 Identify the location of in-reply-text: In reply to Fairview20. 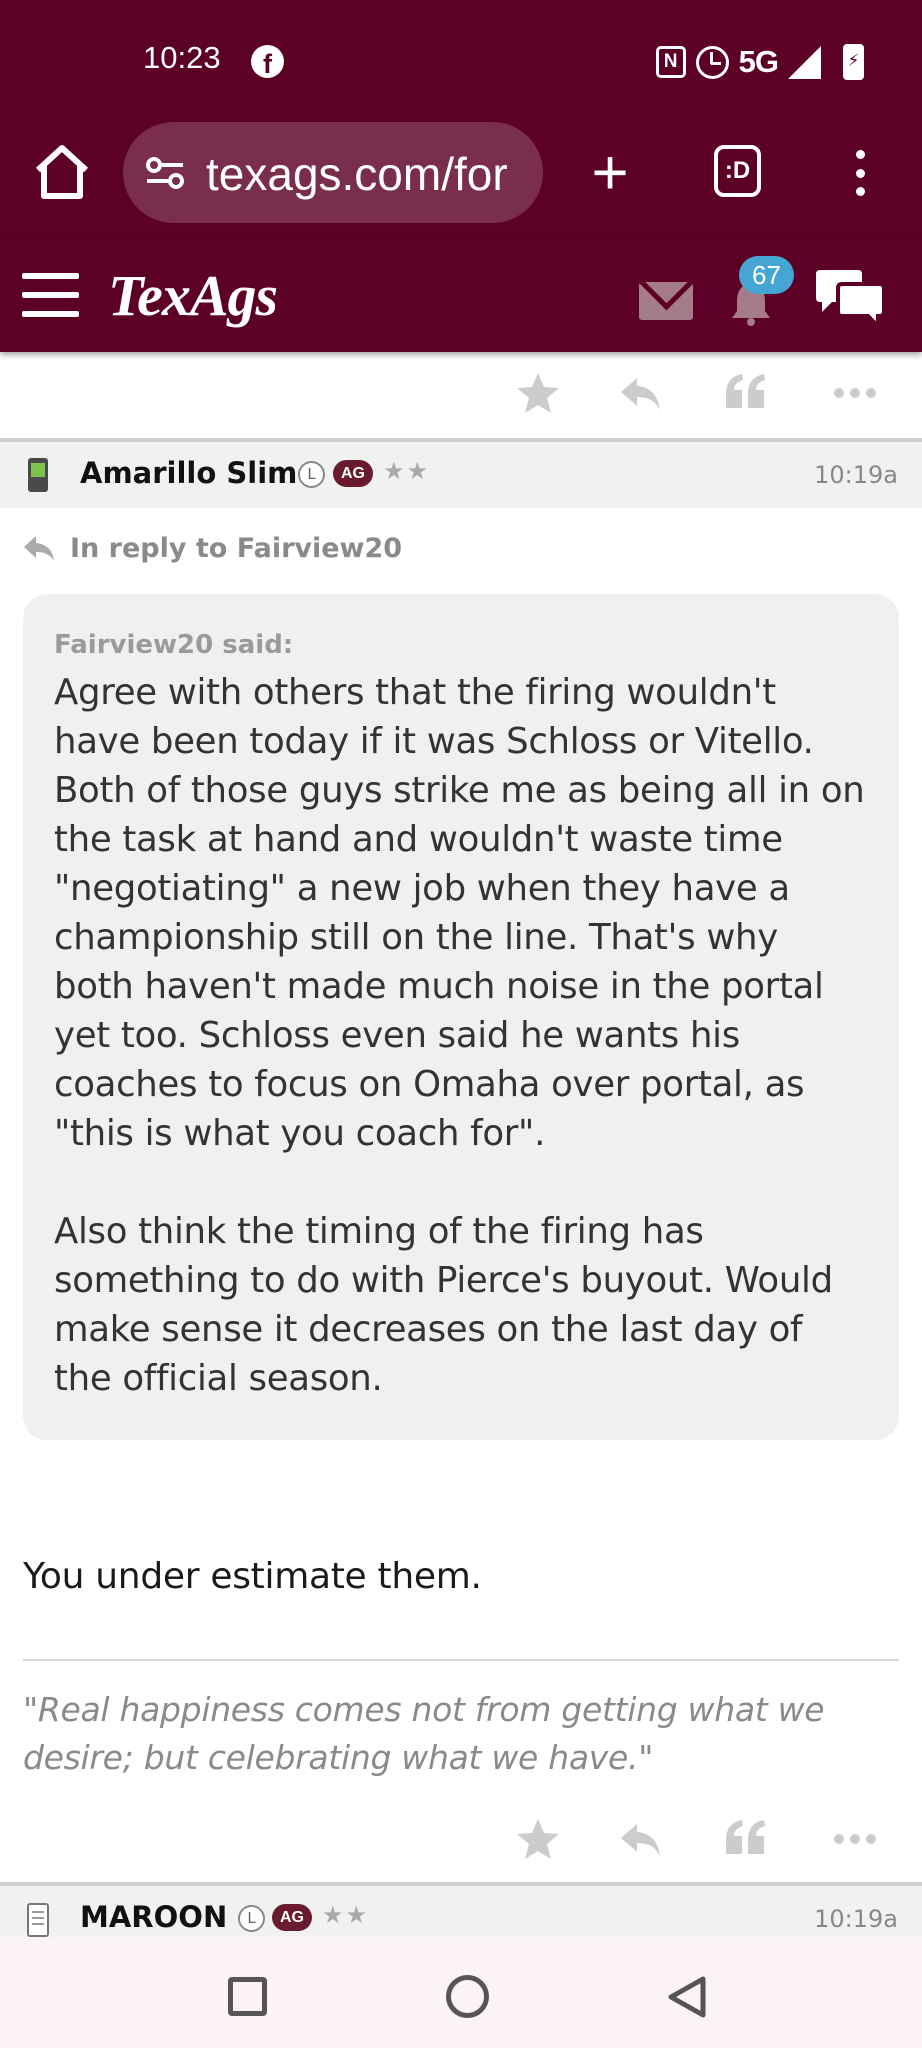
(236, 548).